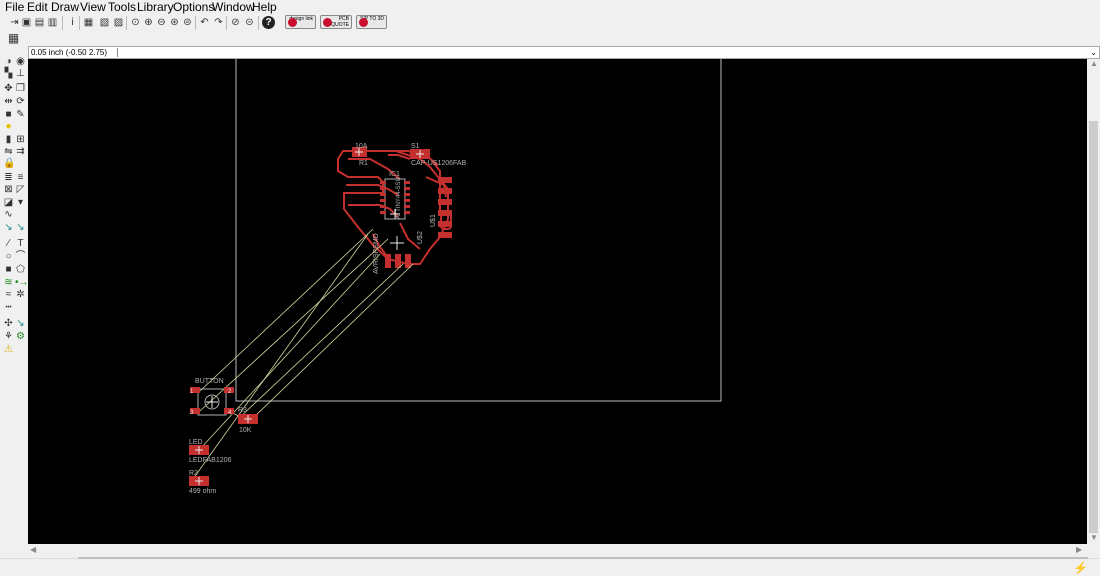  Describe the element at coordinates (376, 253) in the screenshot. I see `avrisp-label: AVRISPSMD` at that location.